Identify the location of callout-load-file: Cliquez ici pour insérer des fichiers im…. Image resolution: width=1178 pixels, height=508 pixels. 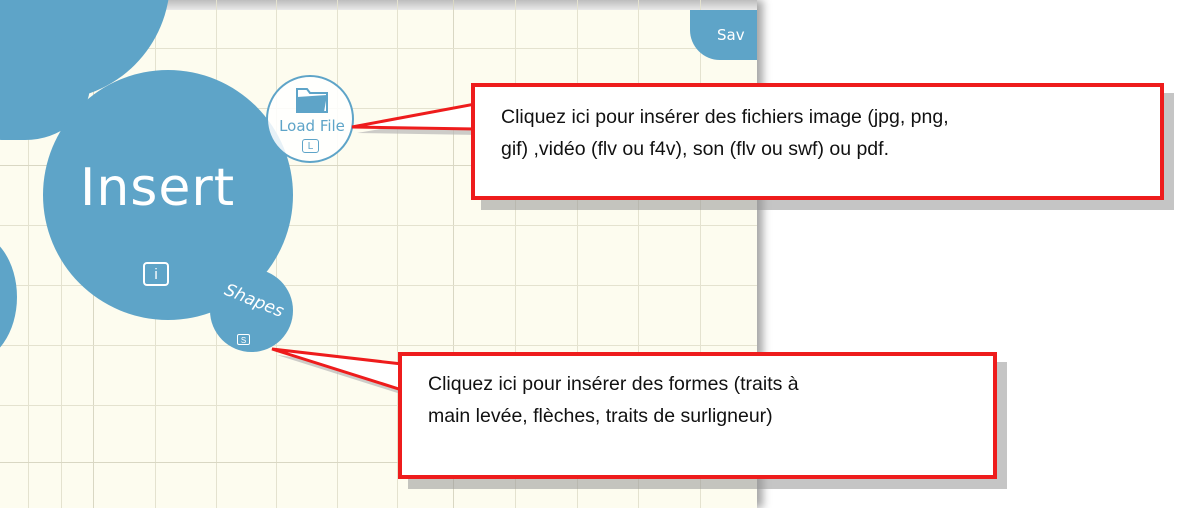
(817, 141).